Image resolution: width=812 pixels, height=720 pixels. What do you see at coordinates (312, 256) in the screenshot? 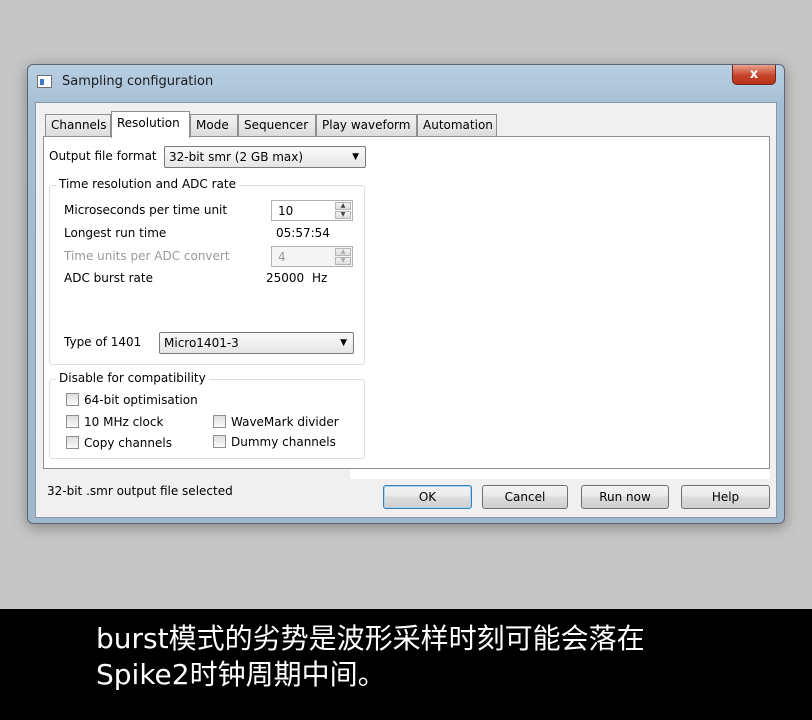
I see `units-per-adc-spinner: 4 ▲ ▼` at bounding box center [312, 256].